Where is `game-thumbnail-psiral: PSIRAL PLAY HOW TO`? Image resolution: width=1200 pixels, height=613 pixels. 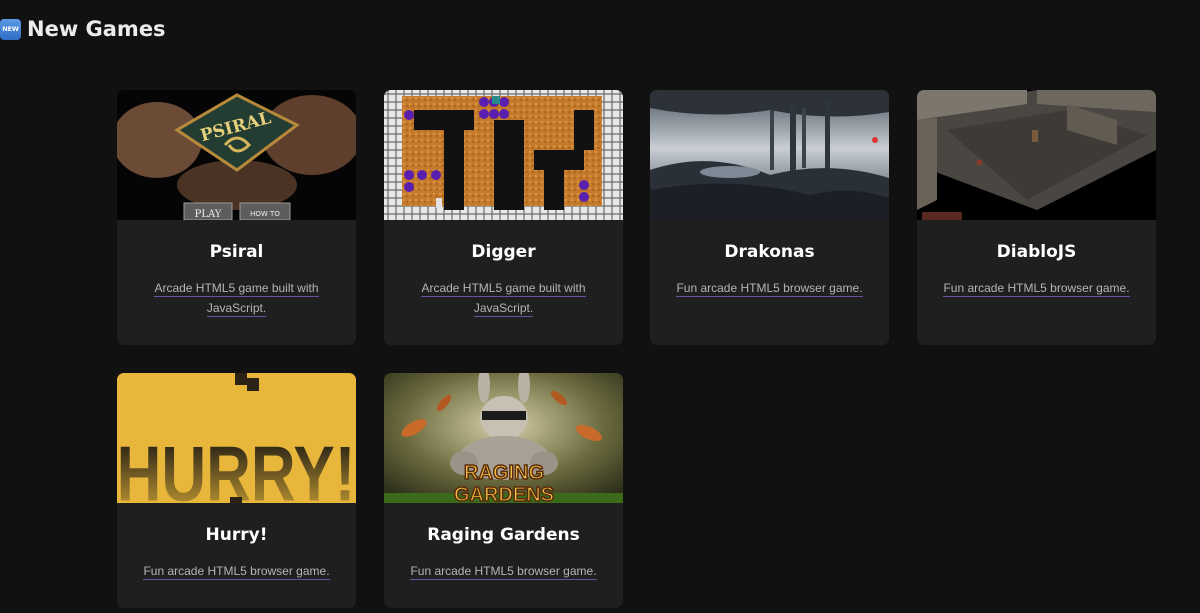 game-thumbnail-psiral: PSIRAL PLAY HOW TO is located at coordinates (236, 155).